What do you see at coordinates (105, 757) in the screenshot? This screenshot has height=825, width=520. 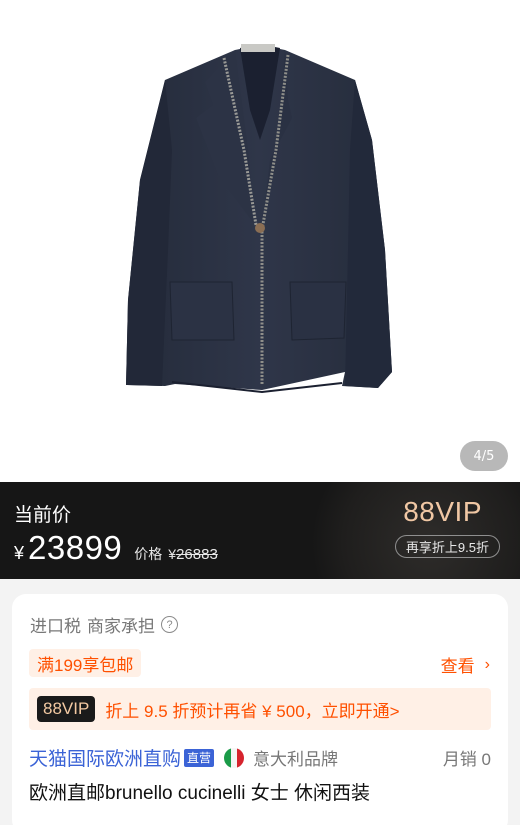 I see `store-name-link: 天猫国际欧洲直购` at bounding box center [105, 757].